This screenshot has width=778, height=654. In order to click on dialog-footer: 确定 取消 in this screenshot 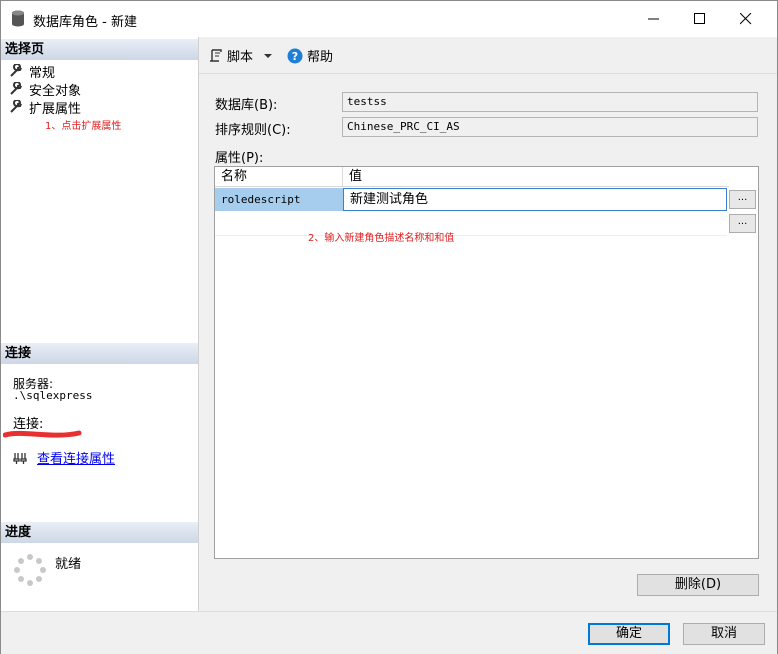, I will do `click(389, 632)`.